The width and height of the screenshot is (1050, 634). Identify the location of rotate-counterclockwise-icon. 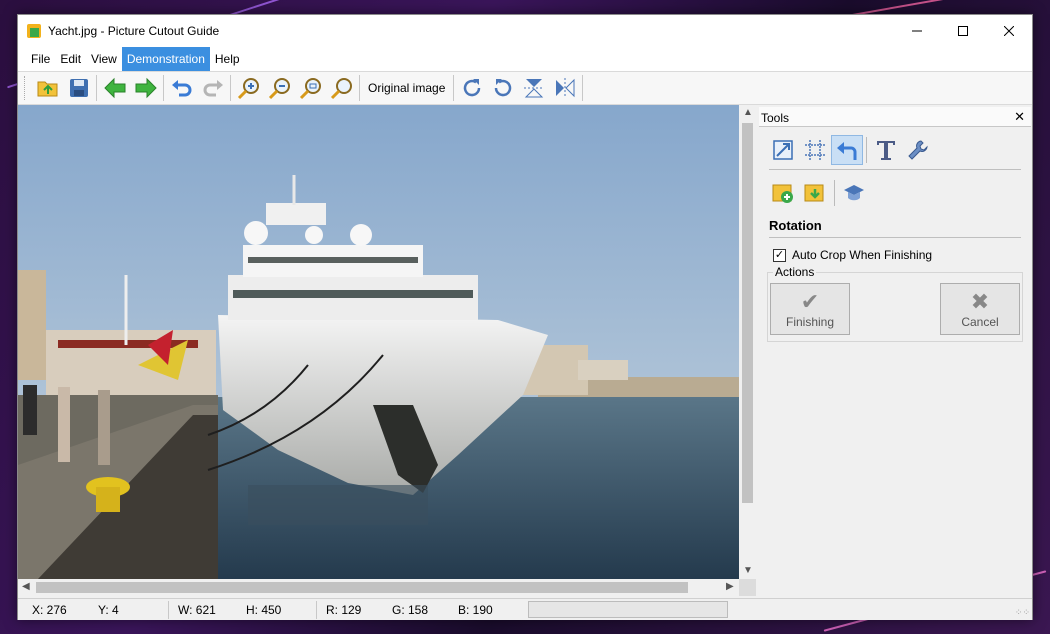
(503, 88).